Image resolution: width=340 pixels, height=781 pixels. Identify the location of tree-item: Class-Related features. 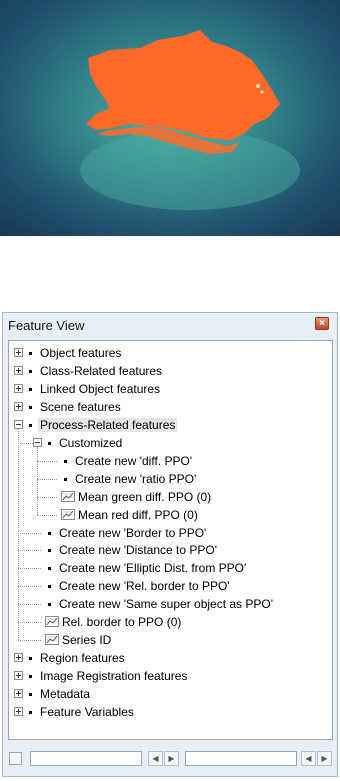
(170, 371).